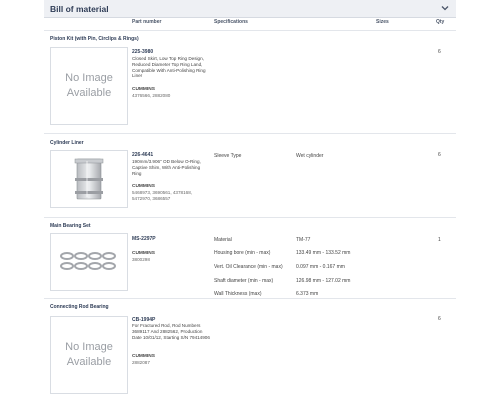 The width and height of the screenshot is (500, 400). Describe the element at coordinates (79, 307) in the screenshot. I see `section-title: Connecting Rod Bearing` at that location.